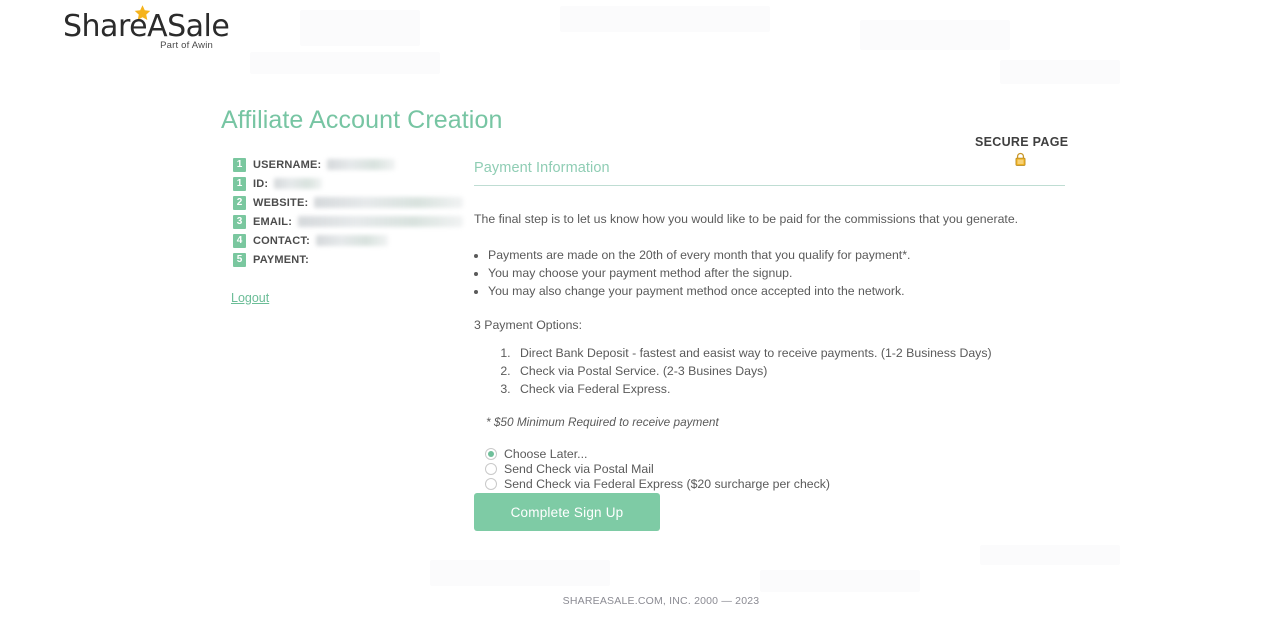 This screenshot has height=618, width=1280. What do you see at coordinates (348, 259) in the screenshot?
I see `step-row-payment: 5 PAYMENT:` at bounding box center [348, 259].